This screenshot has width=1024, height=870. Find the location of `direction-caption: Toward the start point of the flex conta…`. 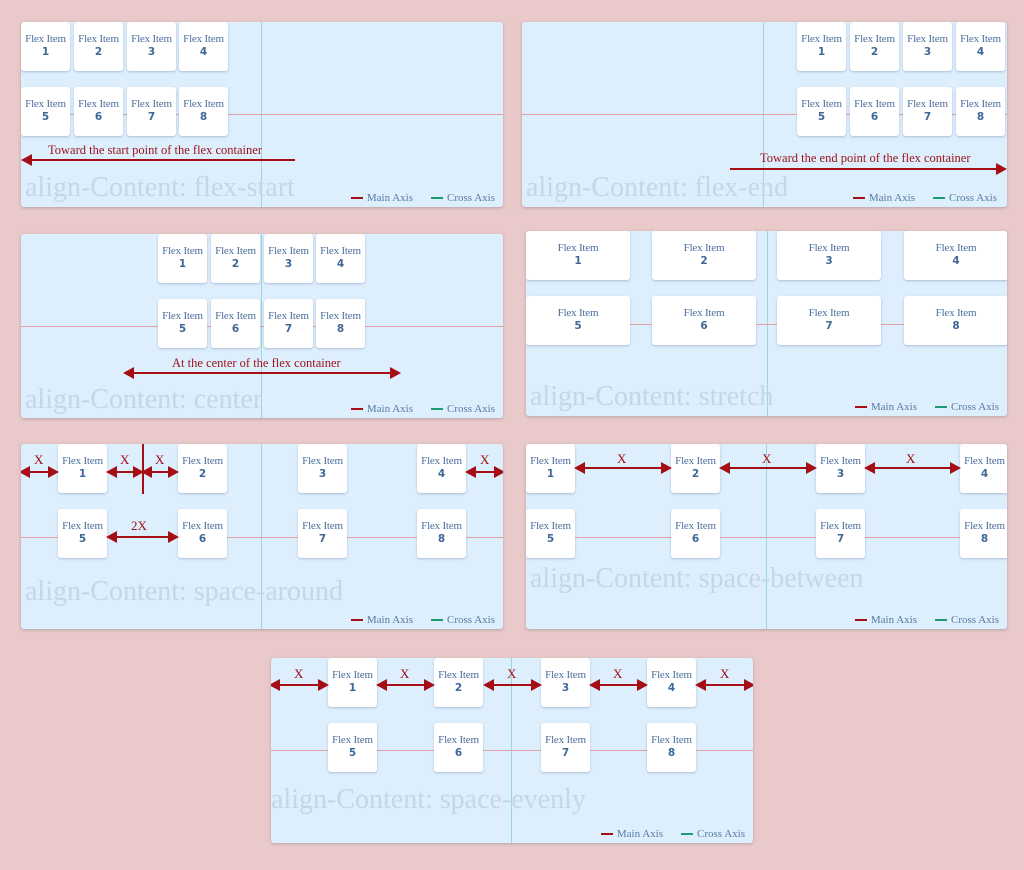

direction-caption: Toward the start point of the flex conta… is located at coordinates (155, 150).